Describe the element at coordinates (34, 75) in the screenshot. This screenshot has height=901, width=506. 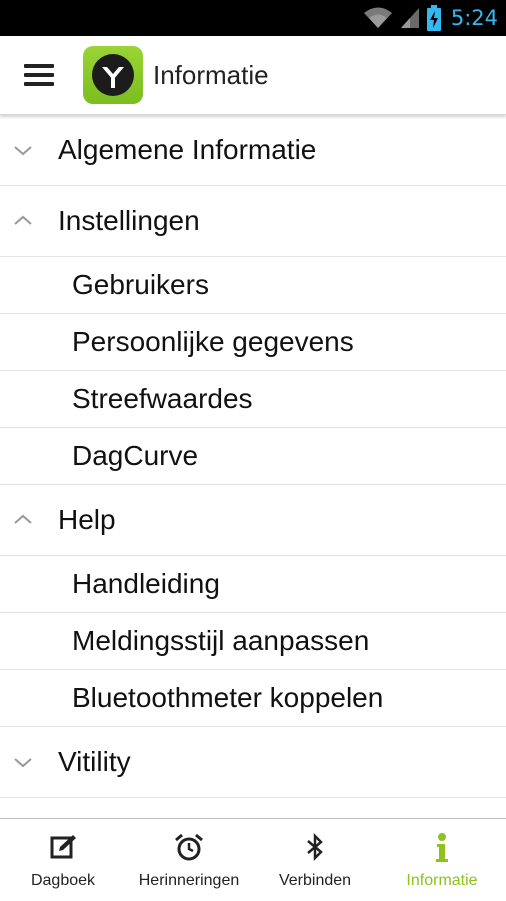
I see `hamburger-menu-icon` at that location.